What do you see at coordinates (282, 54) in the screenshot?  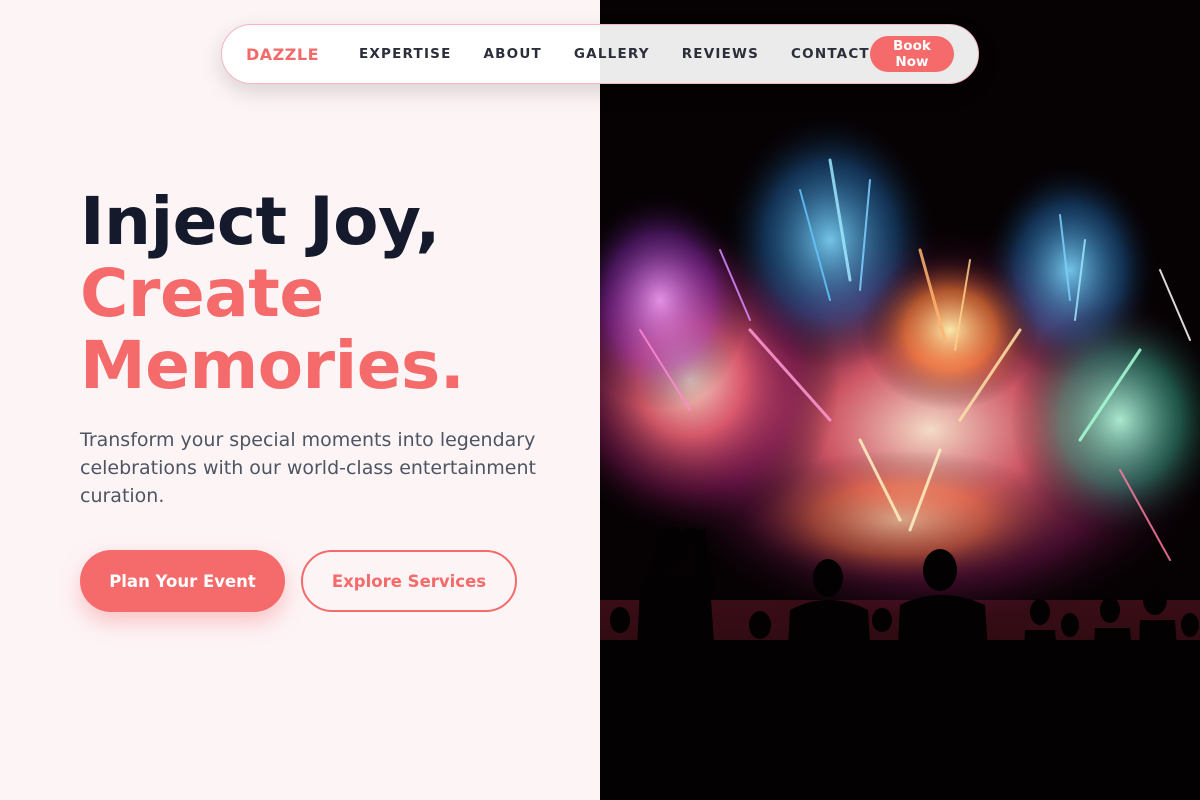 I see `brand-logo: DAZZLE` at bounding box center [282, 54].